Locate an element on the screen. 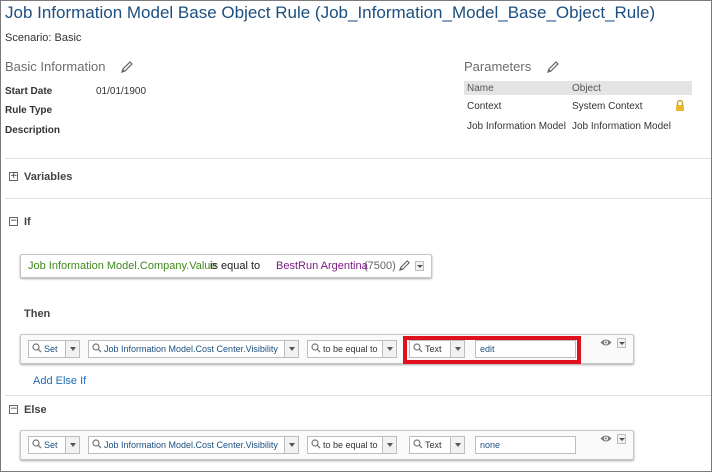  parameters-heading: Parameters is located at coordinates (498, 66).